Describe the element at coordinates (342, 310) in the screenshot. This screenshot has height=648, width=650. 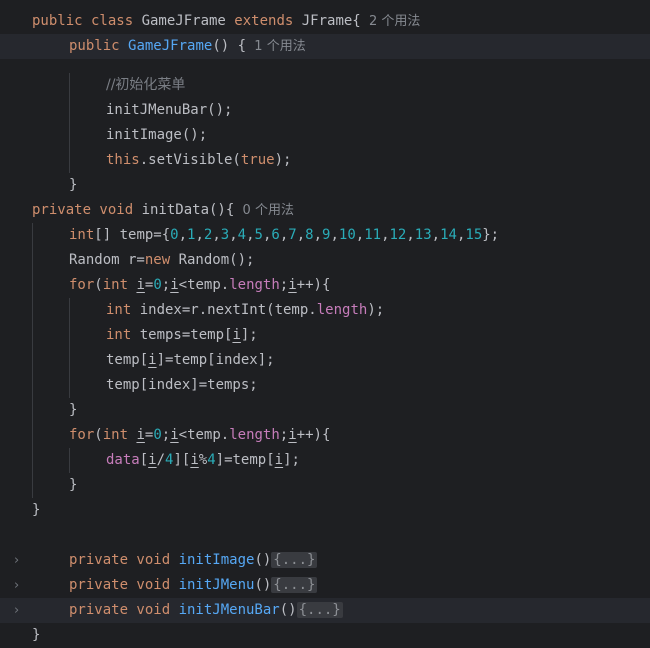
I see `code-token: length` at that location.